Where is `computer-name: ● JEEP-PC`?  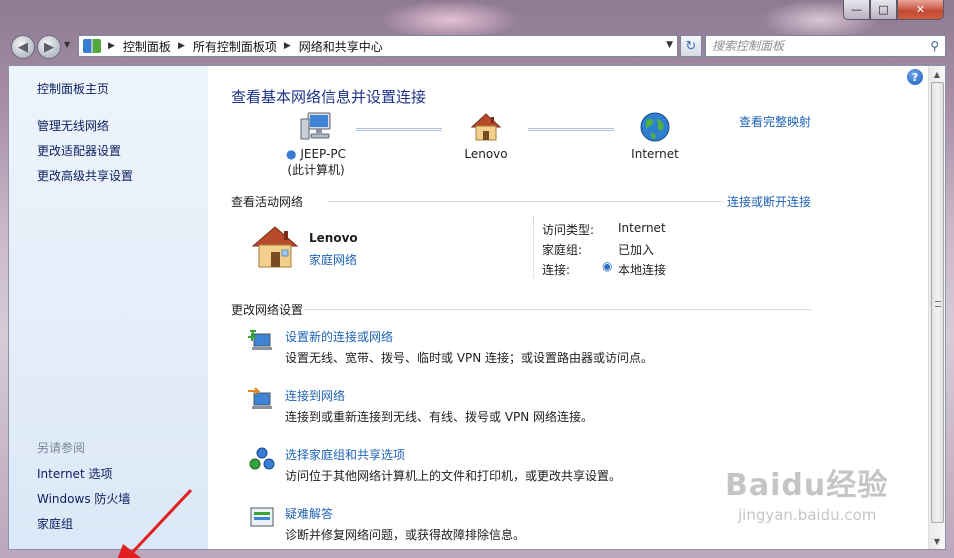
computer-name: ● JEEP-PC is located at coordinates (316, 154).